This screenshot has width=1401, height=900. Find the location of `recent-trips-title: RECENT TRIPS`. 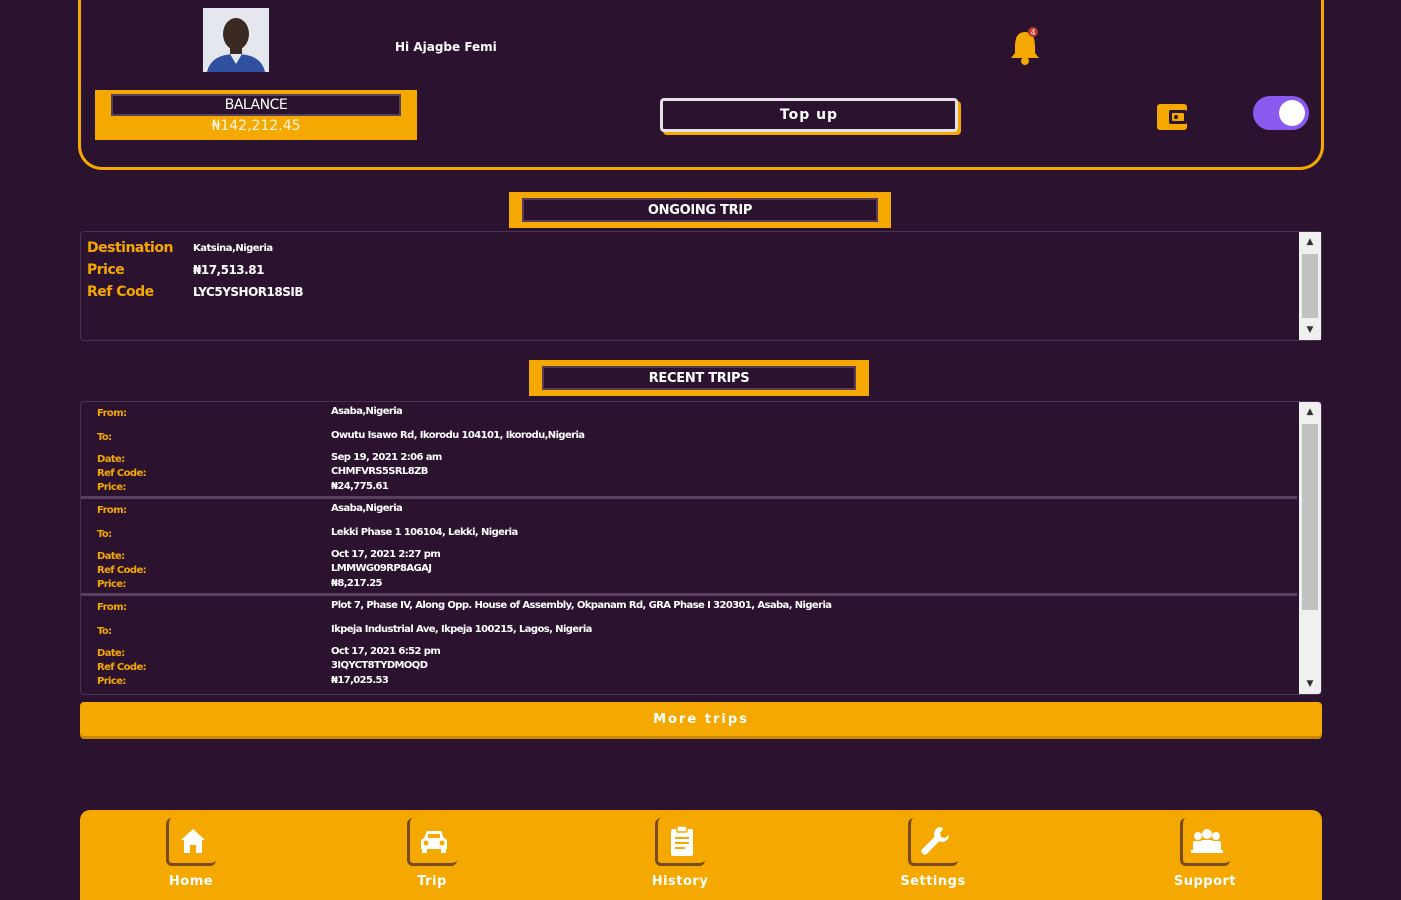

recent-trips-title: RECENT TRIPS is located at coordinates (699, 378).